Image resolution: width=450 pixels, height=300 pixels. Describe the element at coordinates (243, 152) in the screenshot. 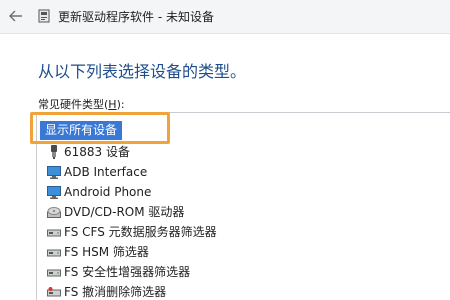

I see `list-item: 61883 设备` at that location.